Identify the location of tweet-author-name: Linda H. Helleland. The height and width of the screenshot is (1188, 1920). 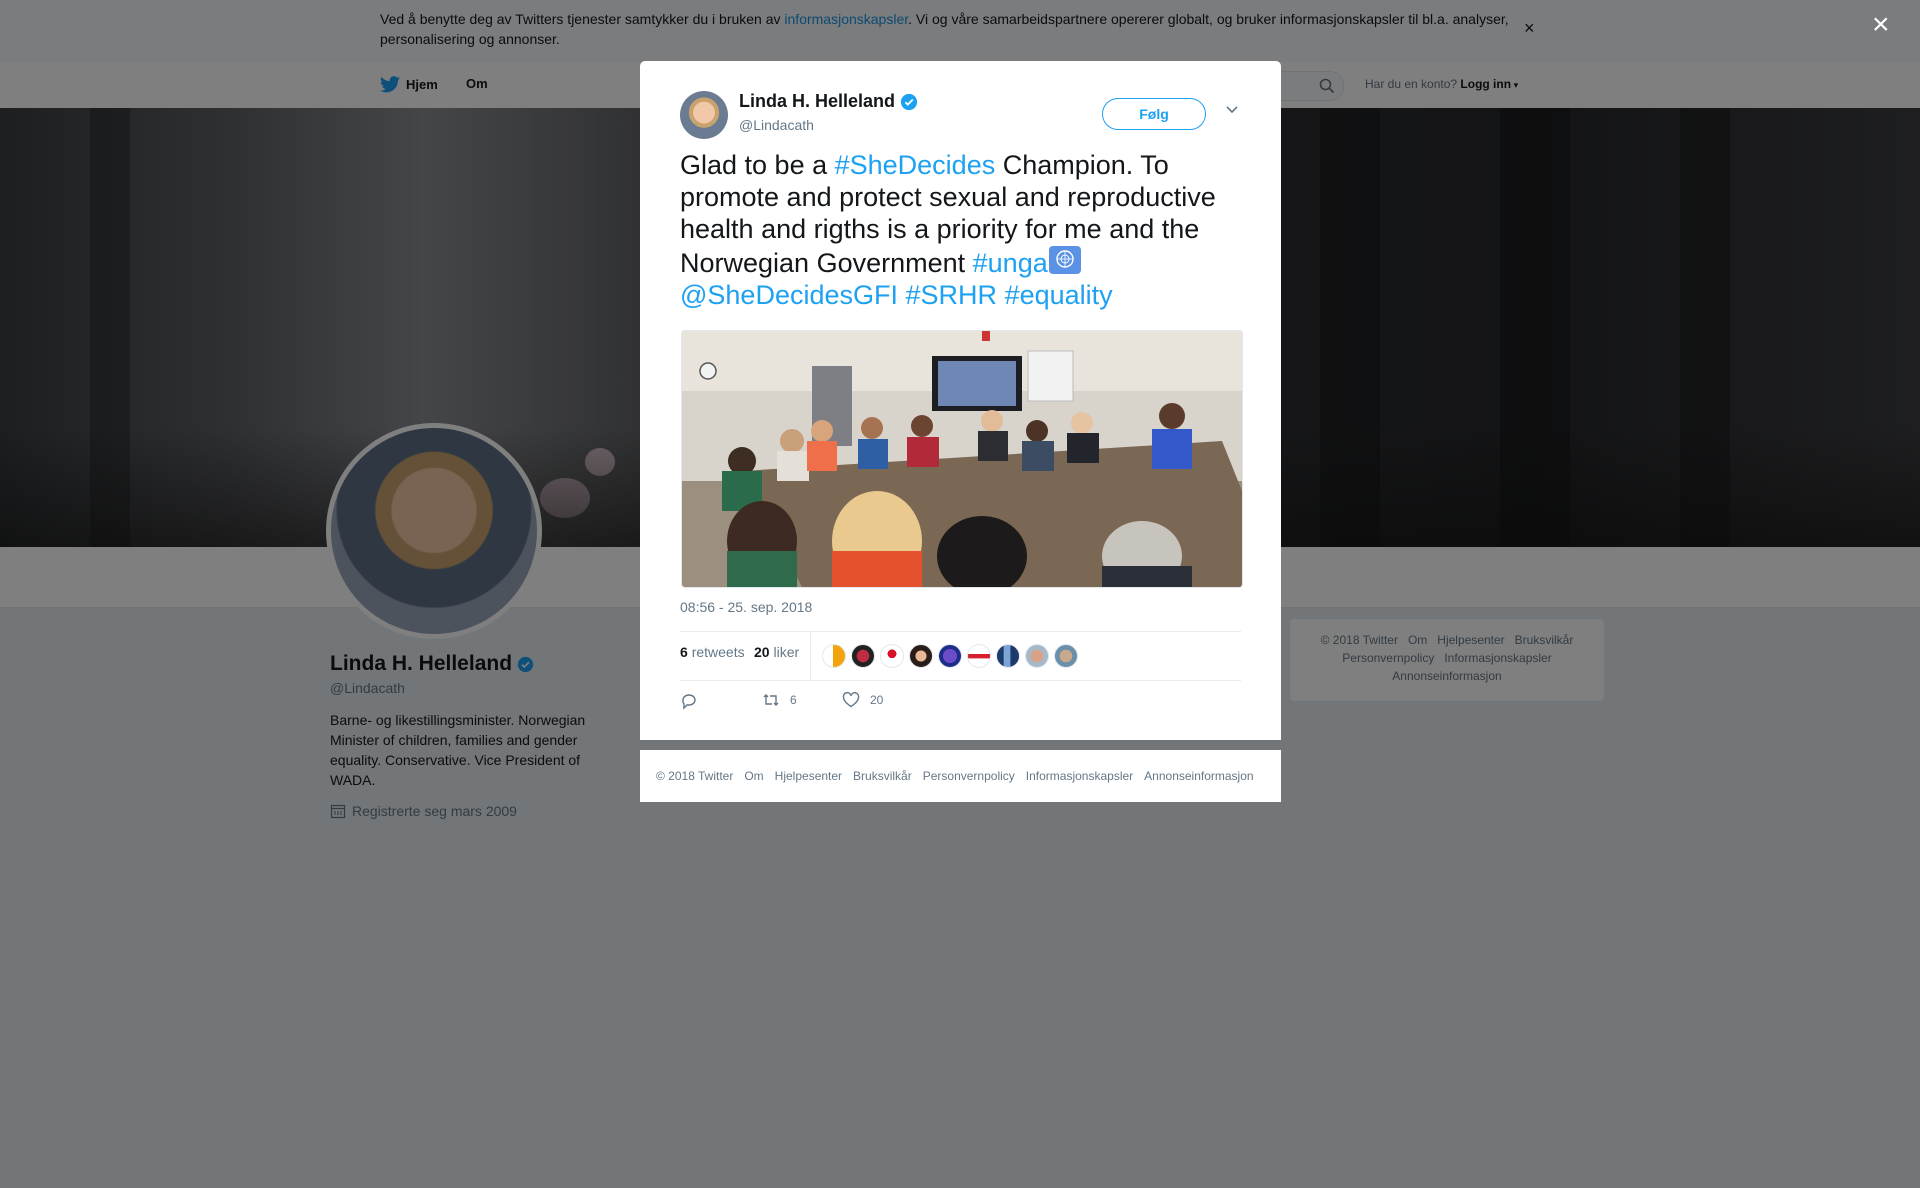
(828, 101).